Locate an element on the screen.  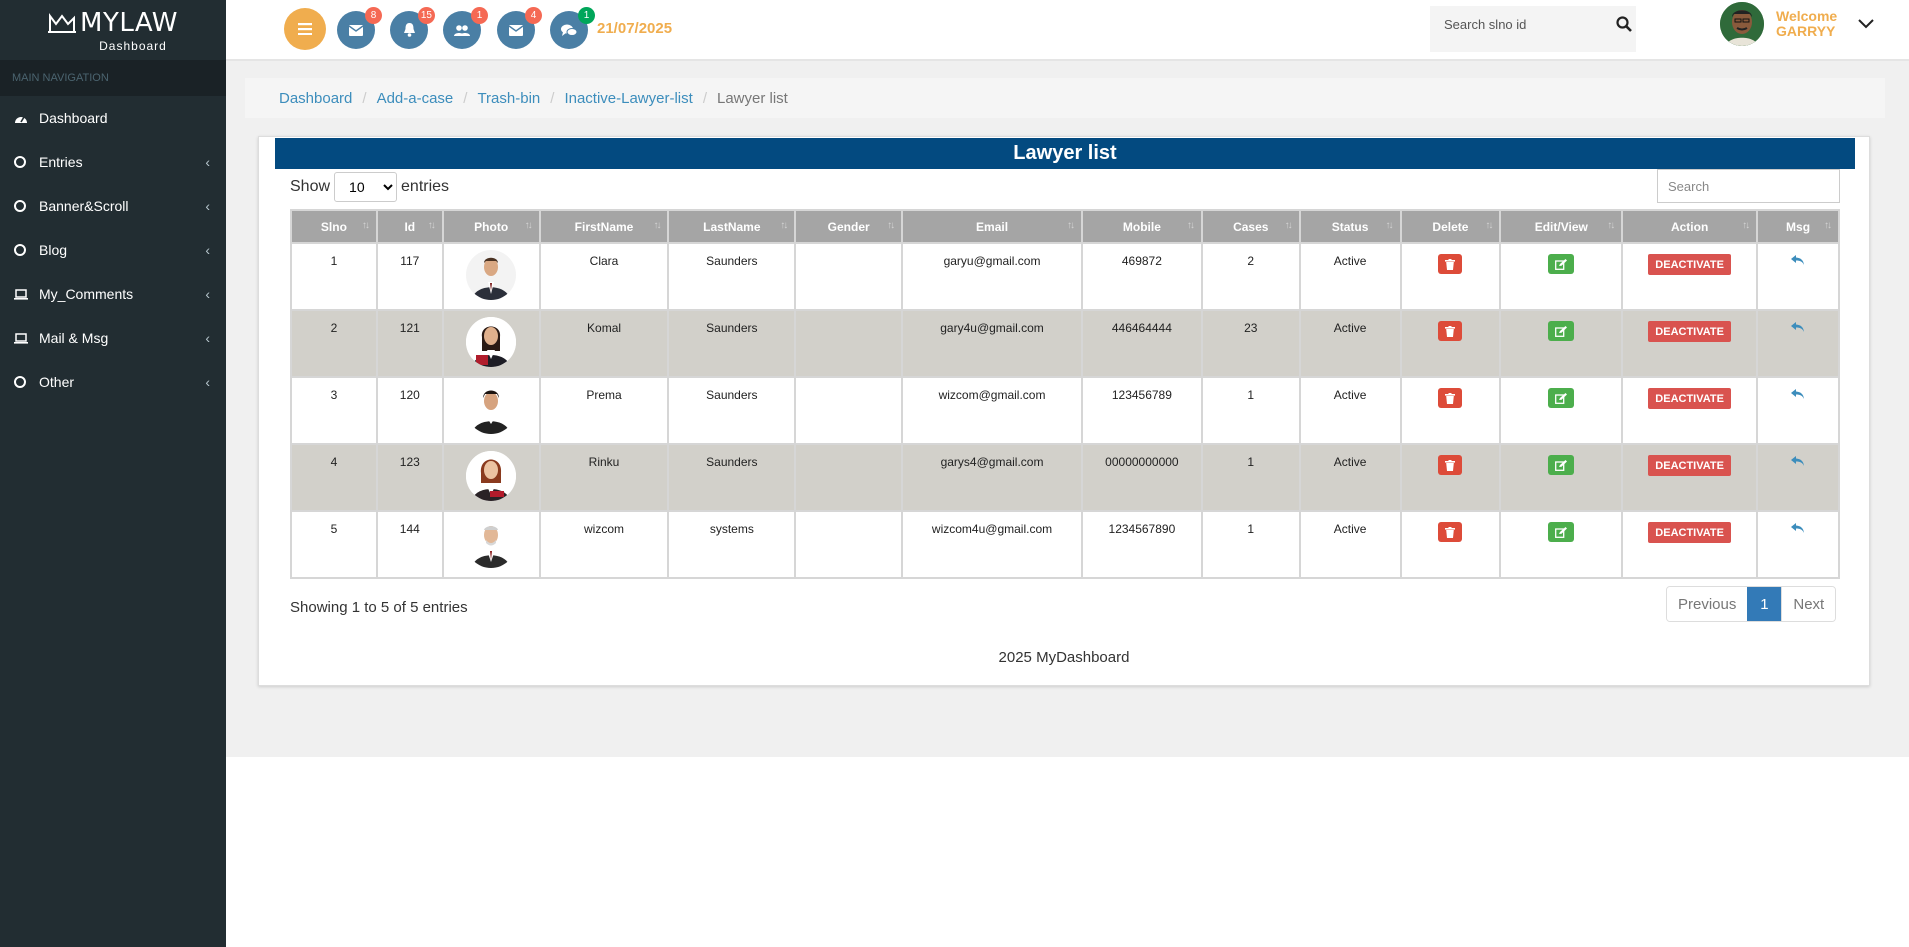
column-header: Cases ↑↓ is located at coordinates (1250, 226).